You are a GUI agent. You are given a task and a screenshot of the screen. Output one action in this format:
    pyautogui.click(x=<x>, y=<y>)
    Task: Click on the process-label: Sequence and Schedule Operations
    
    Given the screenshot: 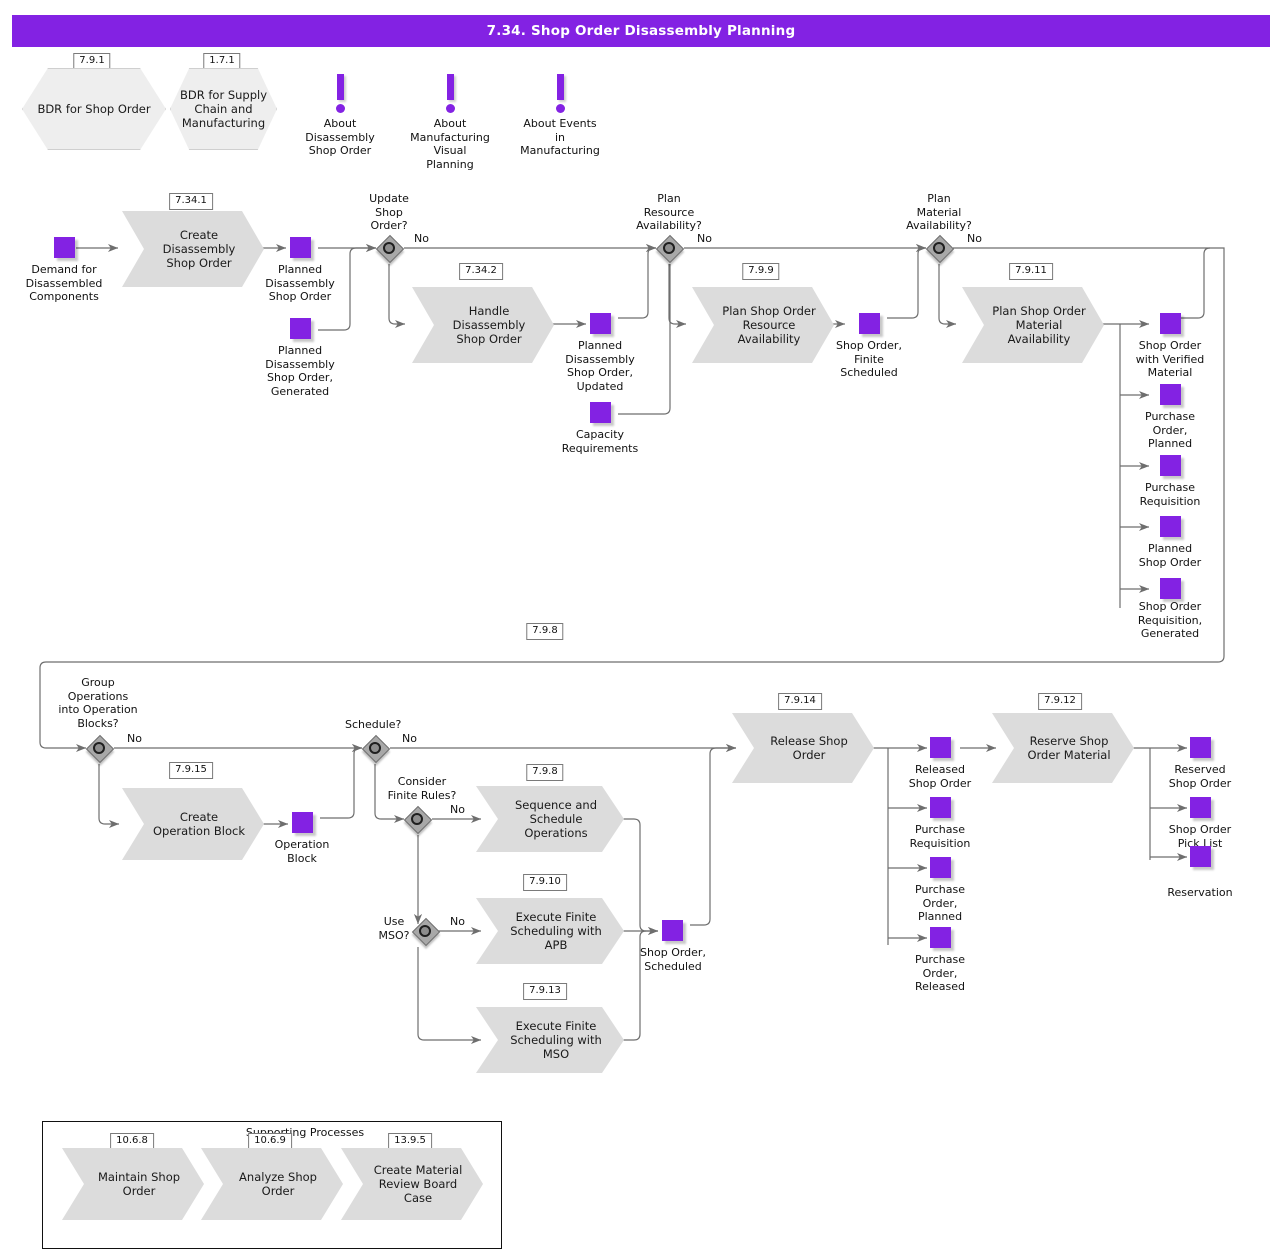 What is the action you would take?
    pyautogui.click(x=556, y=819)
    